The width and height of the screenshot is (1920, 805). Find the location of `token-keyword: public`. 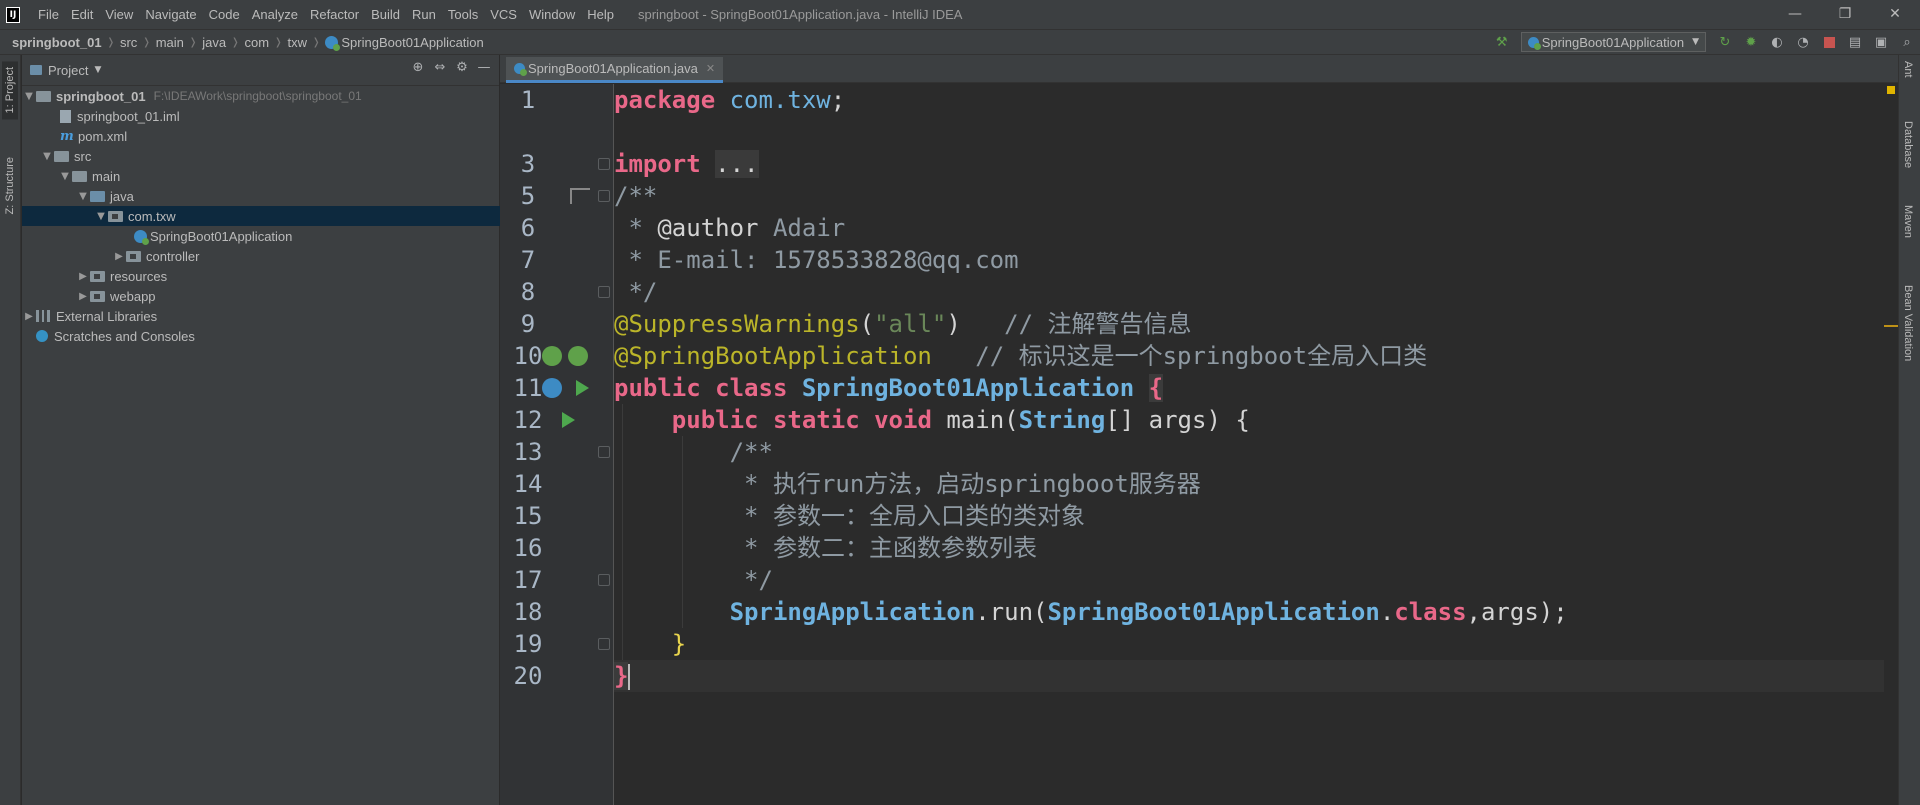

token-keyword: public is located at coordinates (715, 420).